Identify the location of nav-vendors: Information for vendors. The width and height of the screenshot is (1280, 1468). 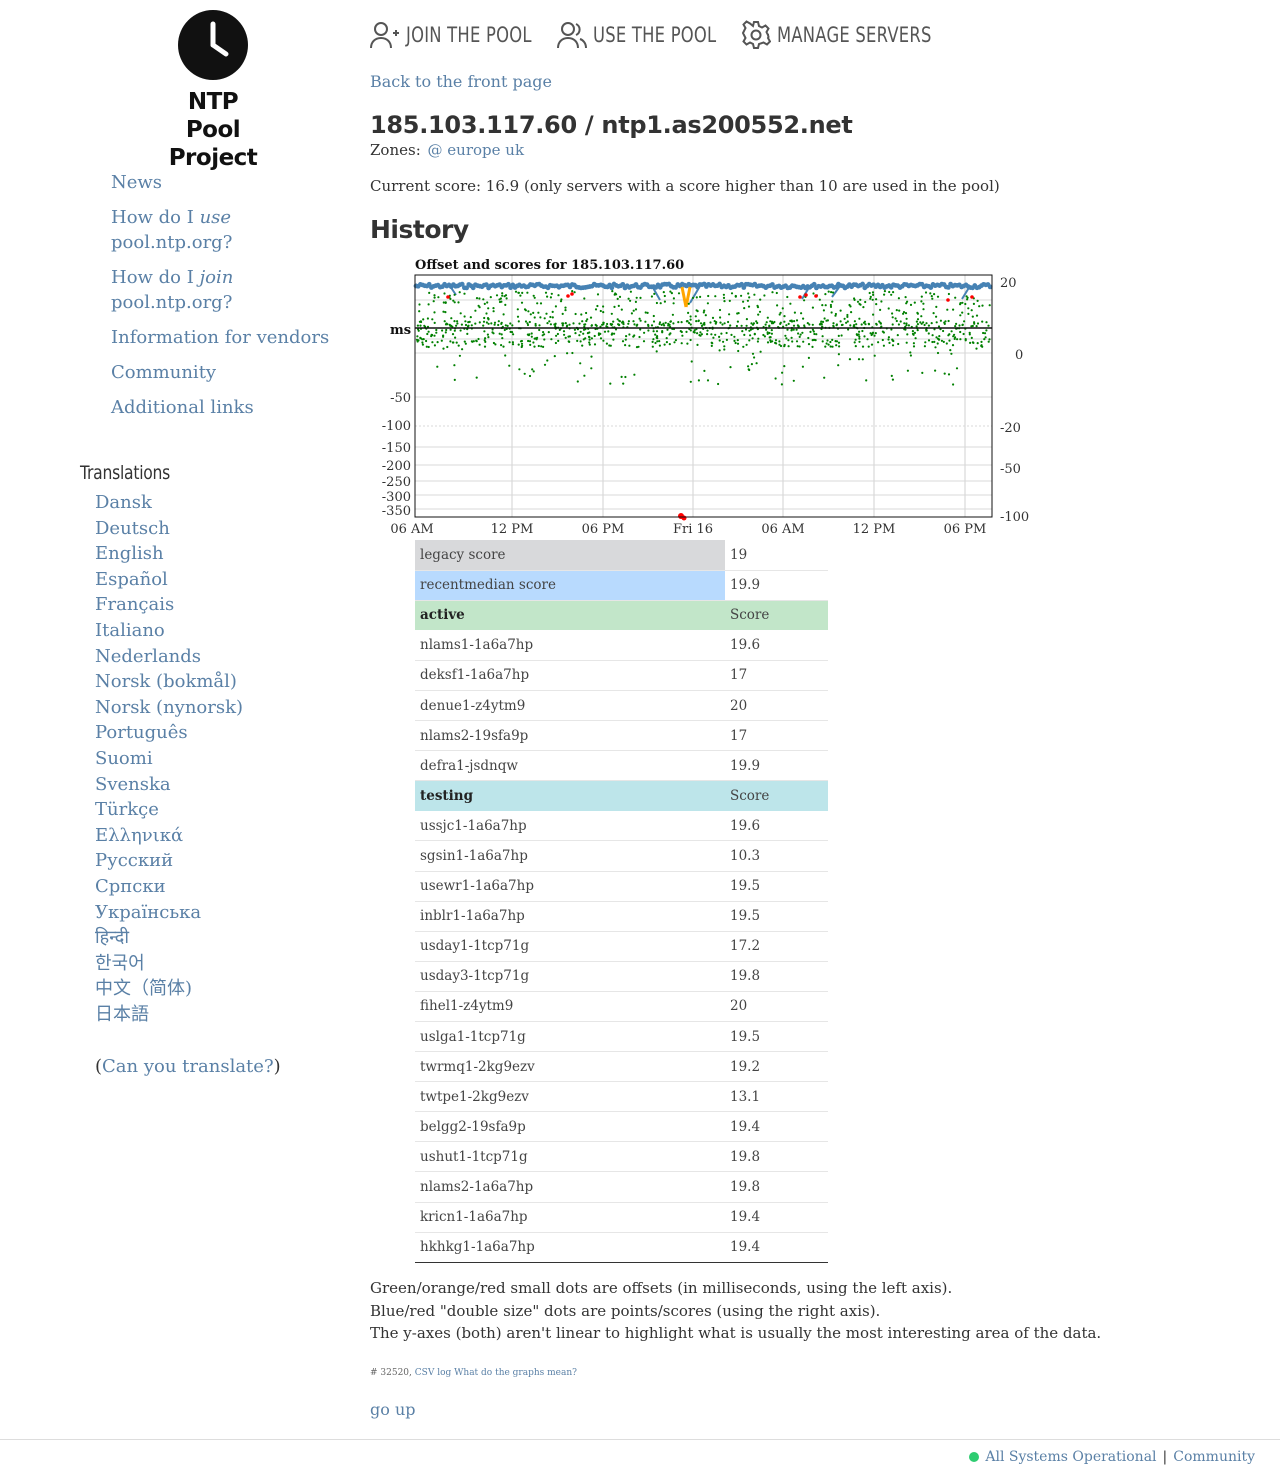
(226, 337).